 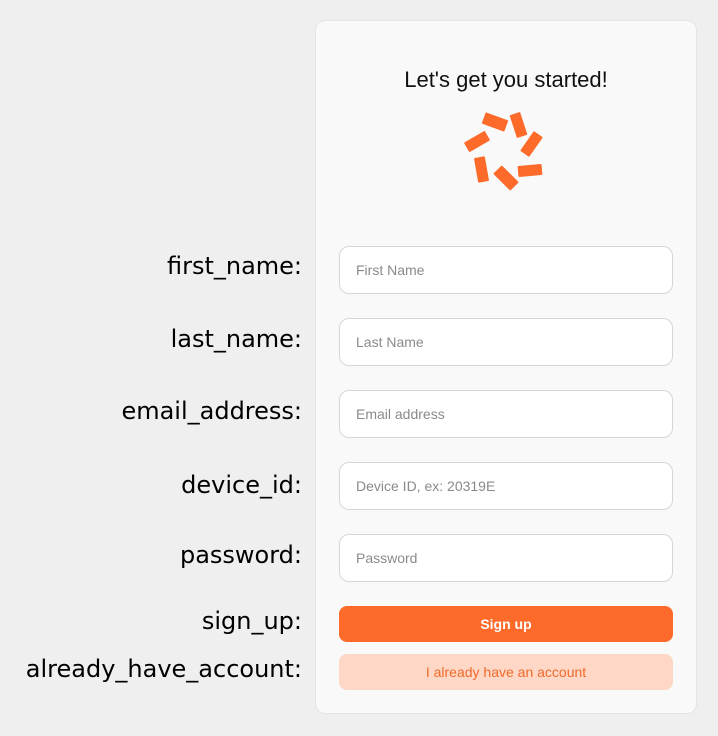 I want to click on already-have-account-button: I already have an account, so click(x=506, y=672).